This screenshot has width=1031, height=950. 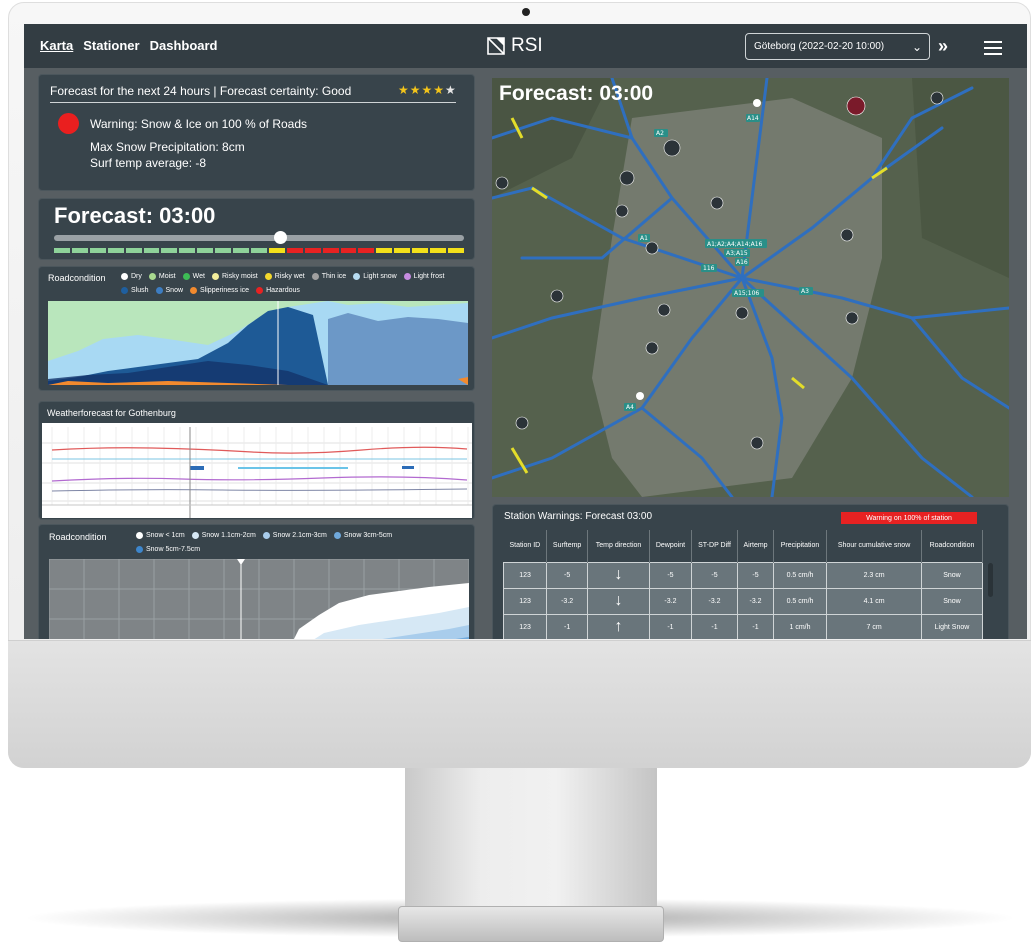 I want to click on surf-temp-text: Surf temp average: -8, so click(x=148, y=163).